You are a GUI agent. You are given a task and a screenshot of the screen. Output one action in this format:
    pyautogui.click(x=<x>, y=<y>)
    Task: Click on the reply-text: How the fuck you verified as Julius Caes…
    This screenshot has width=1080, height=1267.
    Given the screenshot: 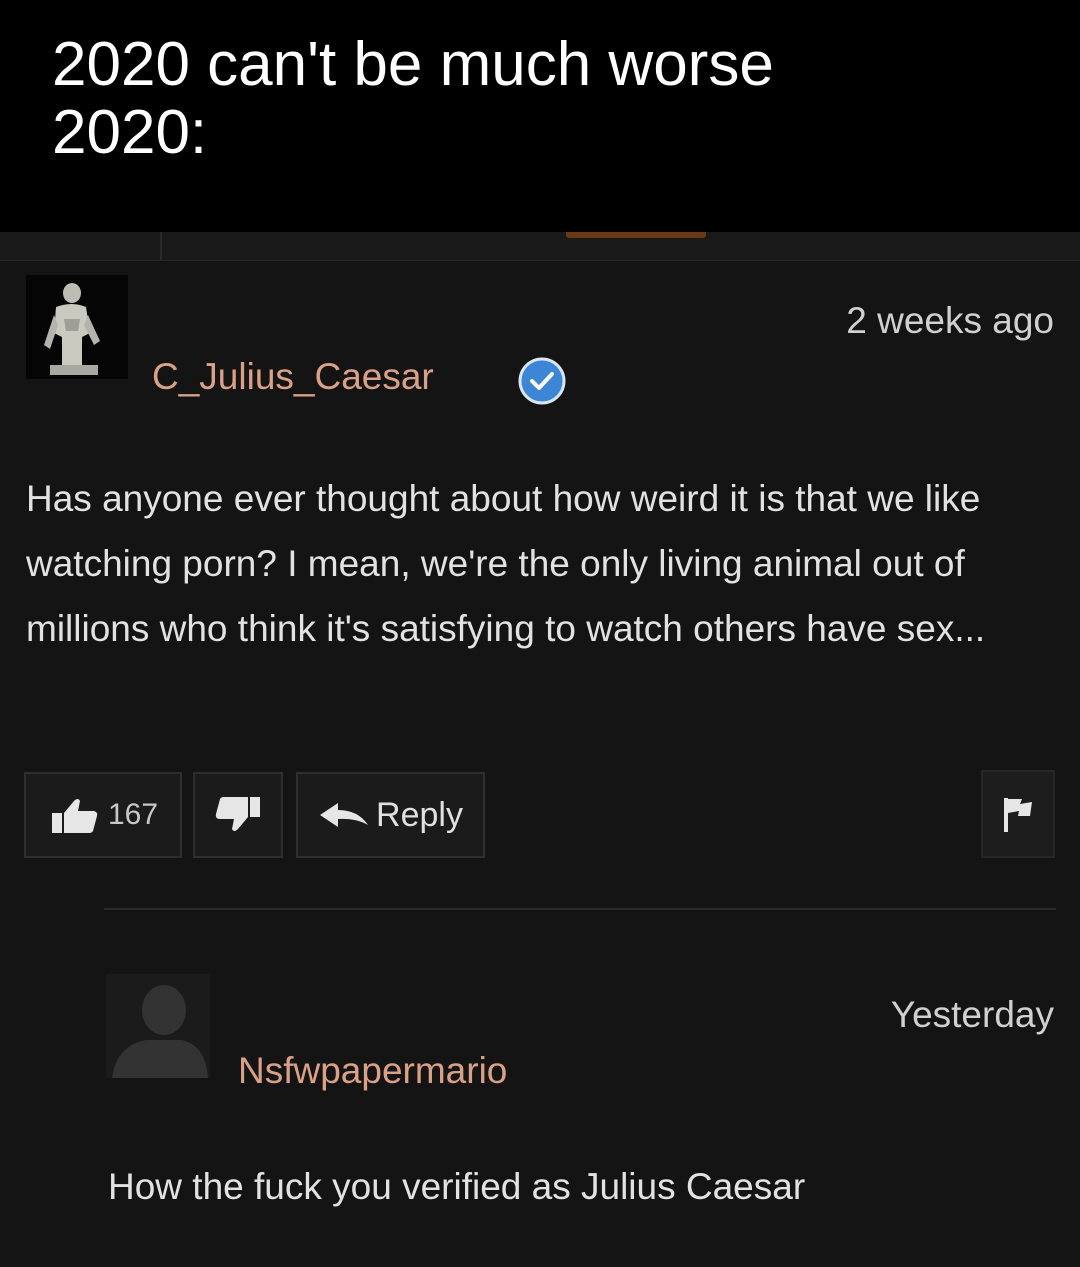 What is the action you would take?
    pyautogui.click(x=457, y=1186)
    